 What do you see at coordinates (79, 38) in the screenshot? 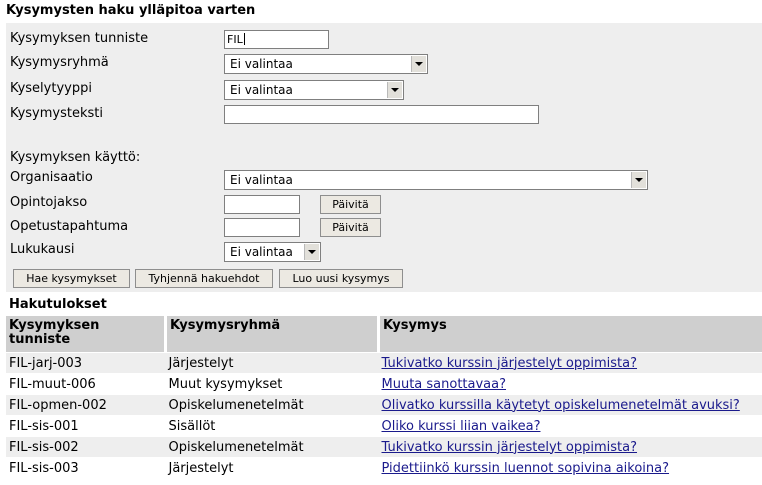
I see `question-id-label: Kysymyksen tunniste` at bounding box center [79, 38].